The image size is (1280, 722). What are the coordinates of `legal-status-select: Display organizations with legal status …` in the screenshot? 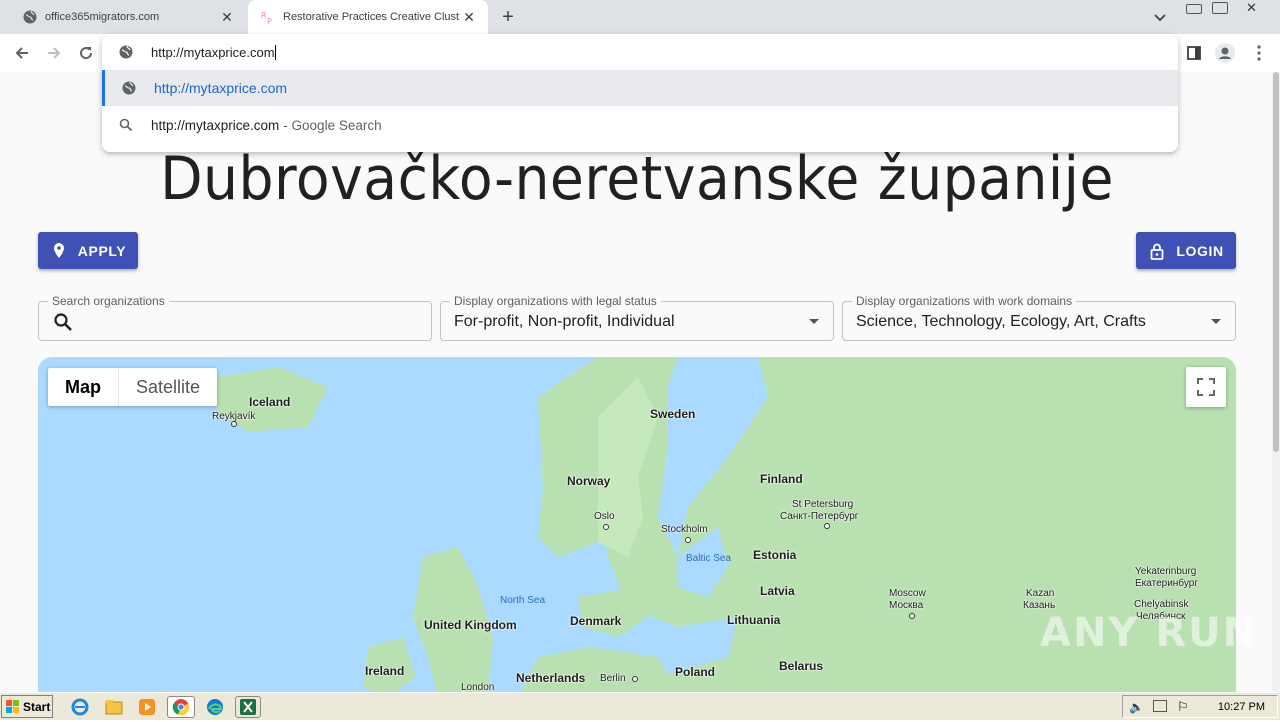 It's located at (637, 317).